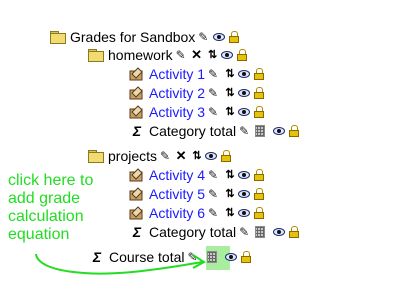 This screenshot has height=294, width=404. I want to click on annotation-arrow, so click(120, 264).